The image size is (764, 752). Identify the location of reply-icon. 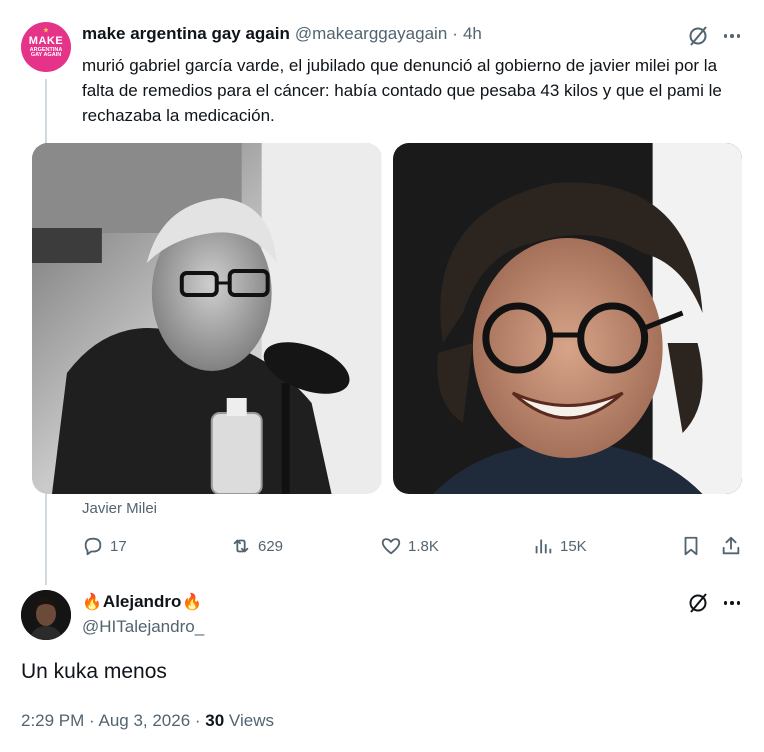
(93, 546).